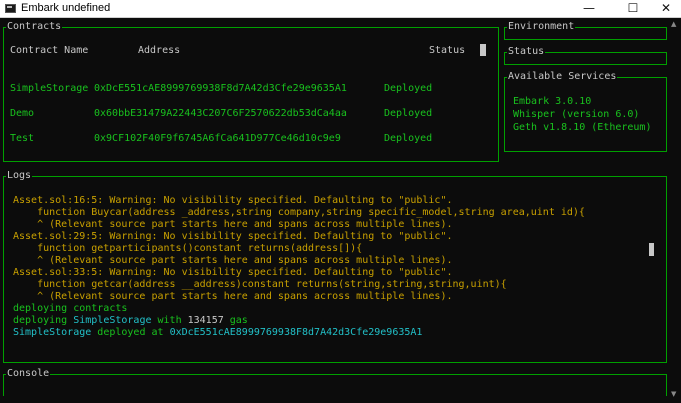  I want to click on services-panel-title: Available Services, so click(562, 77).